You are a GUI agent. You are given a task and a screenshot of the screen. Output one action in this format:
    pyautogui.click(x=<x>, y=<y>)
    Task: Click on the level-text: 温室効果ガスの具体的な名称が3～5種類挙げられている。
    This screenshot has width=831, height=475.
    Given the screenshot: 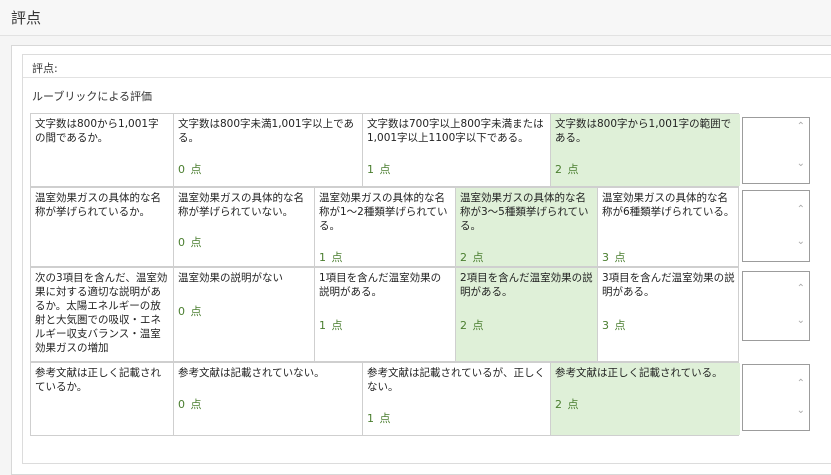 What is the action you would take?
    pyautogui.click(x=524, y=212)
    